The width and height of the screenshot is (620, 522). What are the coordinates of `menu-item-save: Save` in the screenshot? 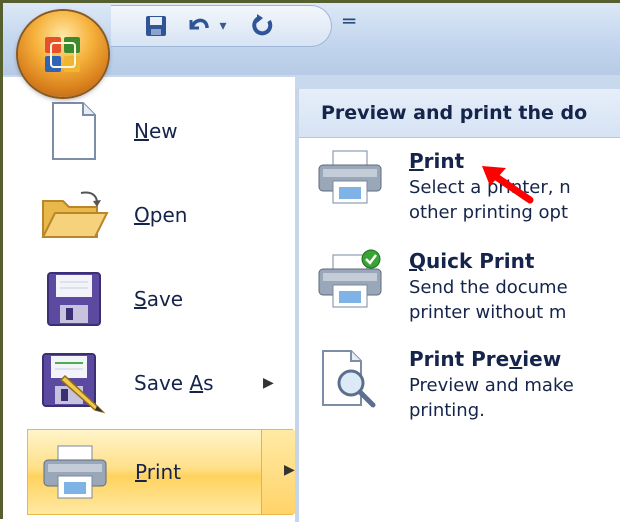 It's located at (149, 299).